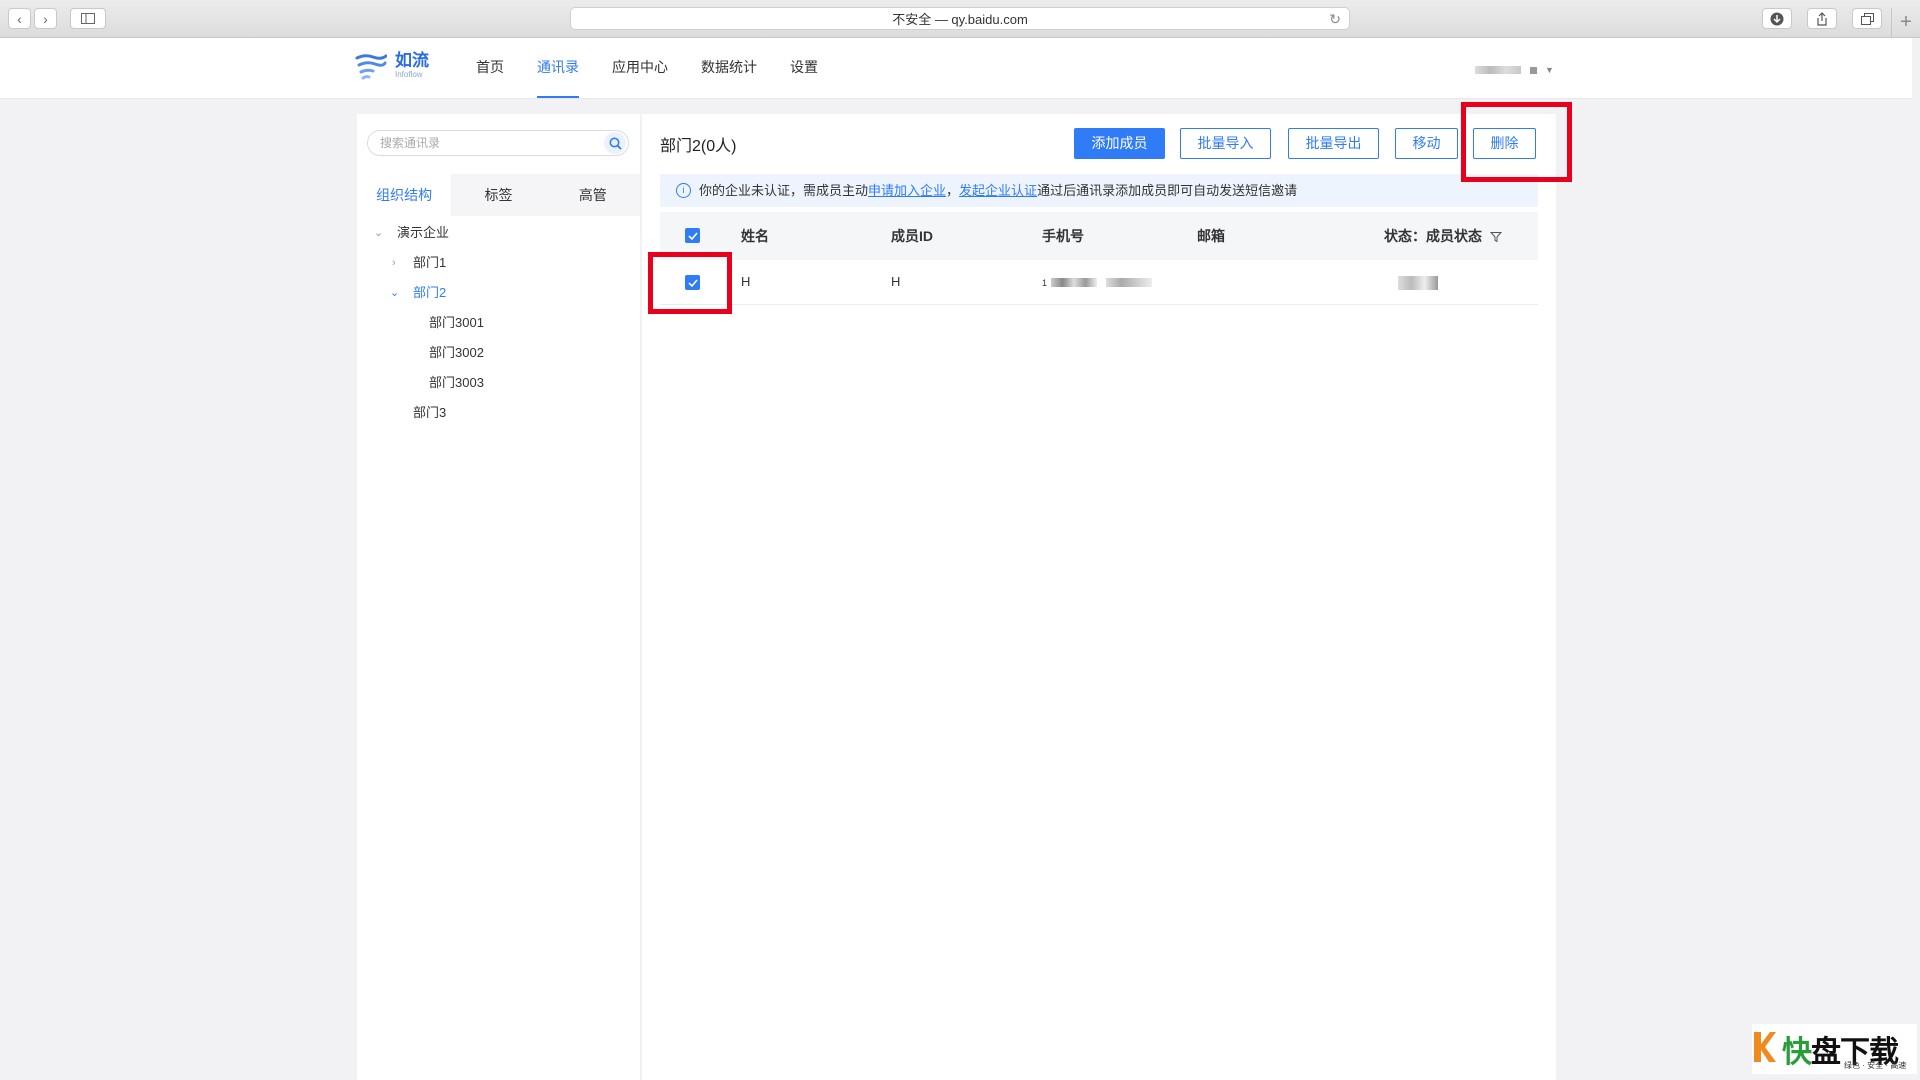 Image resolution: width=1920 pixels, height=1080 pixels. I want to click on tree-item-label: 部门3001, so click(456, 322).